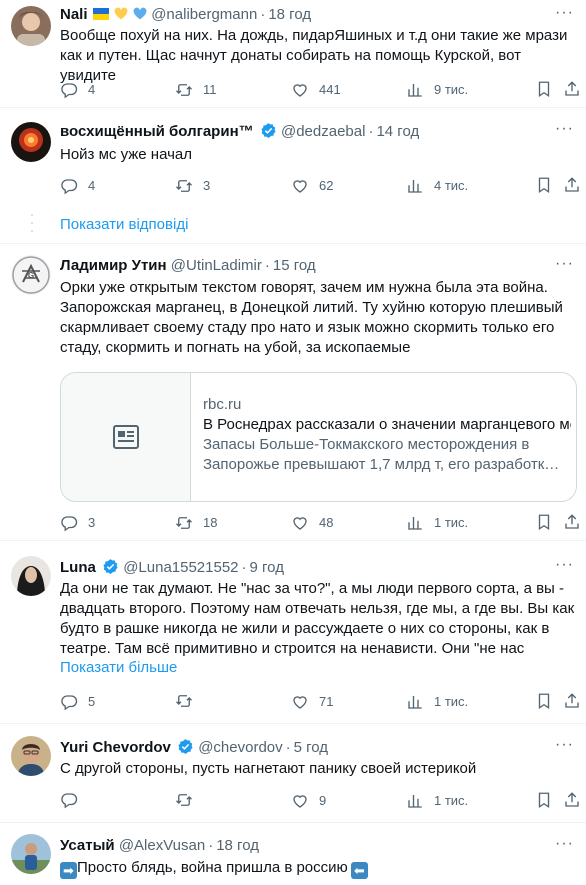  I want to click on retweet-icon, so click(184, 701).